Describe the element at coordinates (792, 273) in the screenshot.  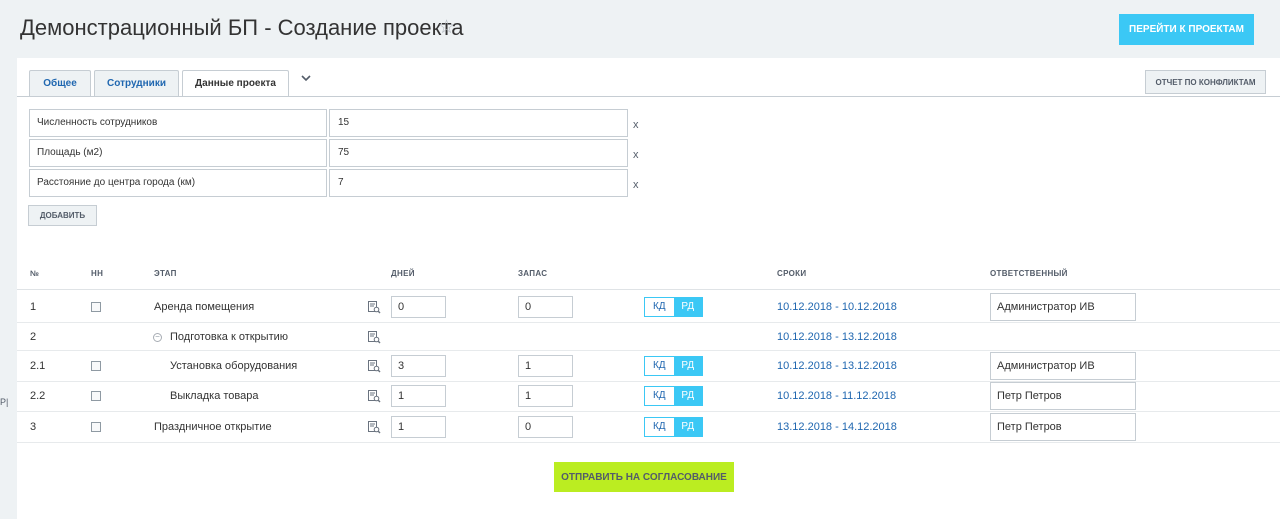
I see `column-header-dates: СРОКИ` at that location.